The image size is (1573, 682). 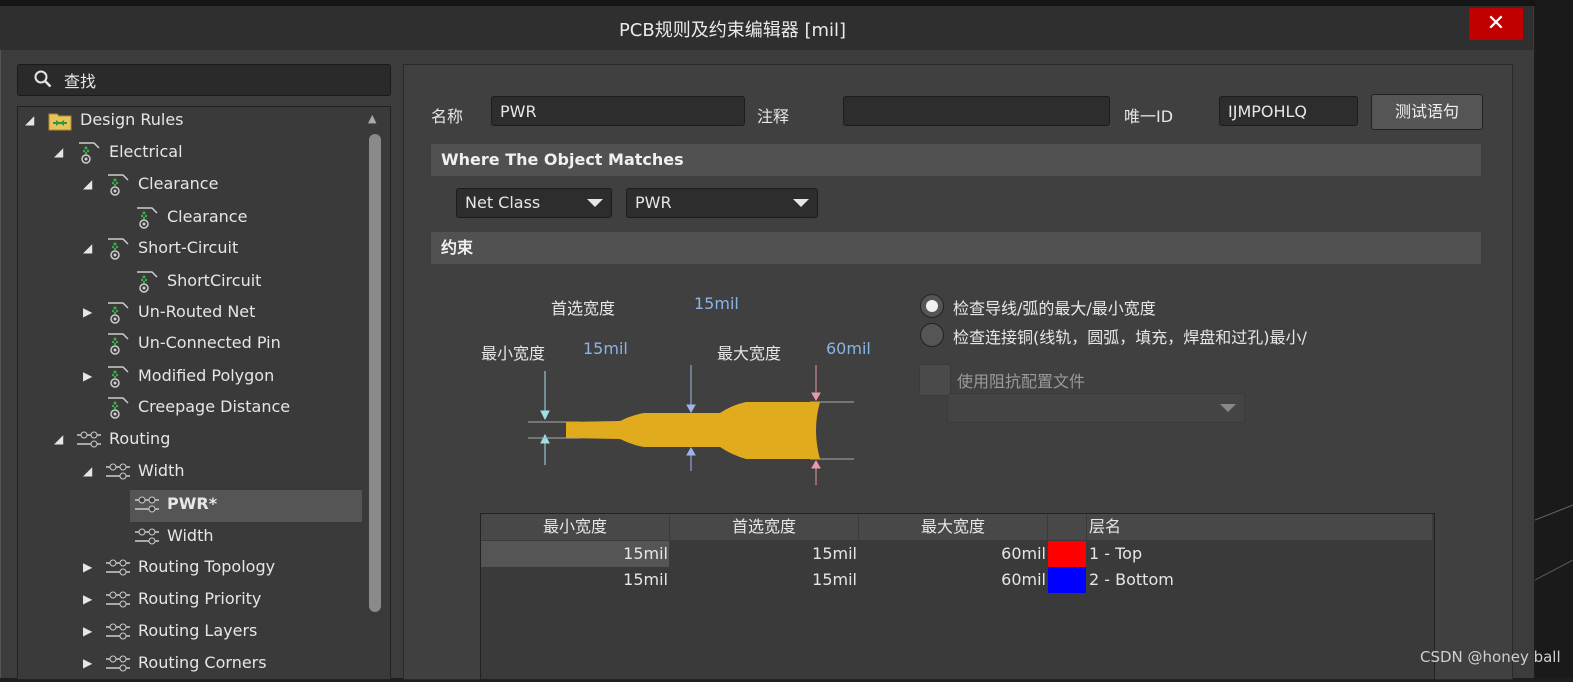 I want to click on routing-layers-icon, so click(x=118, y=631).